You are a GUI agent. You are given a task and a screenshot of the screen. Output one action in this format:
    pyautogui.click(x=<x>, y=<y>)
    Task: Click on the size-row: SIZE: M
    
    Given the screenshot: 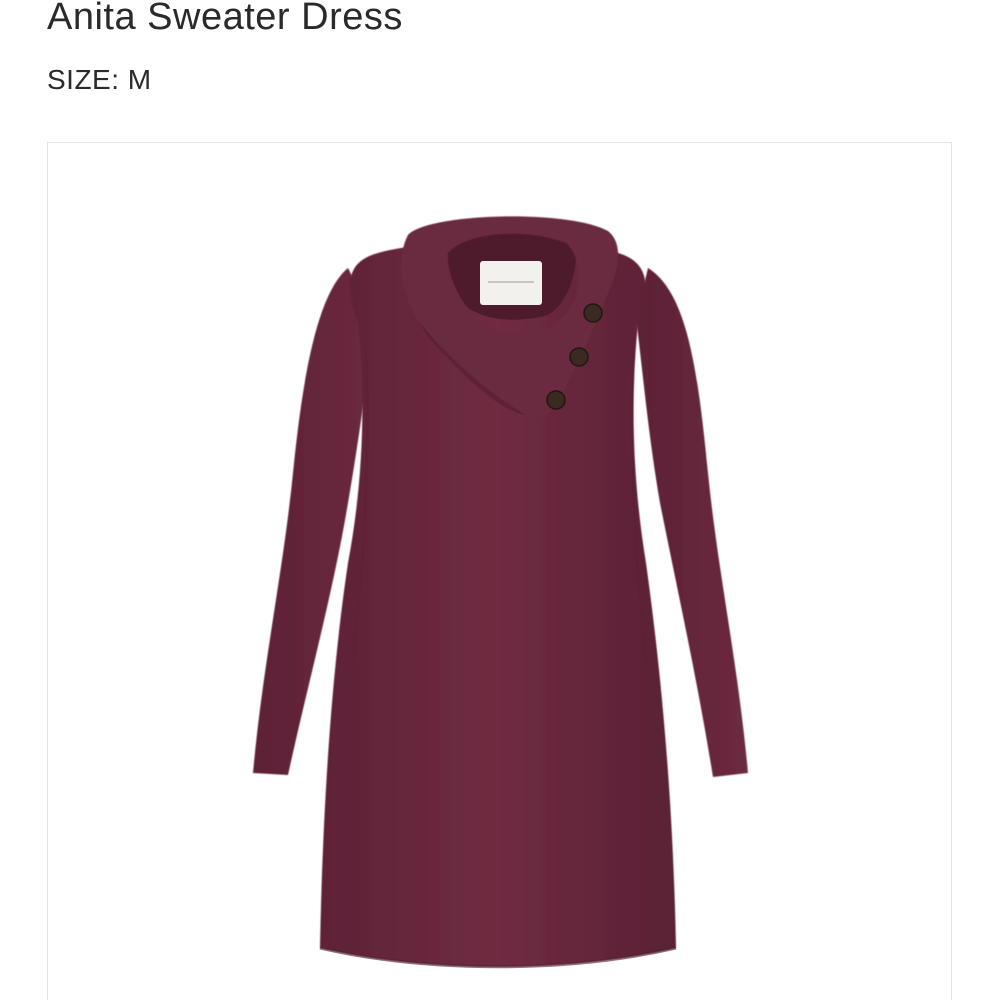 What is the action you would take?
    pyautogui.click(x=99, y=80)
    